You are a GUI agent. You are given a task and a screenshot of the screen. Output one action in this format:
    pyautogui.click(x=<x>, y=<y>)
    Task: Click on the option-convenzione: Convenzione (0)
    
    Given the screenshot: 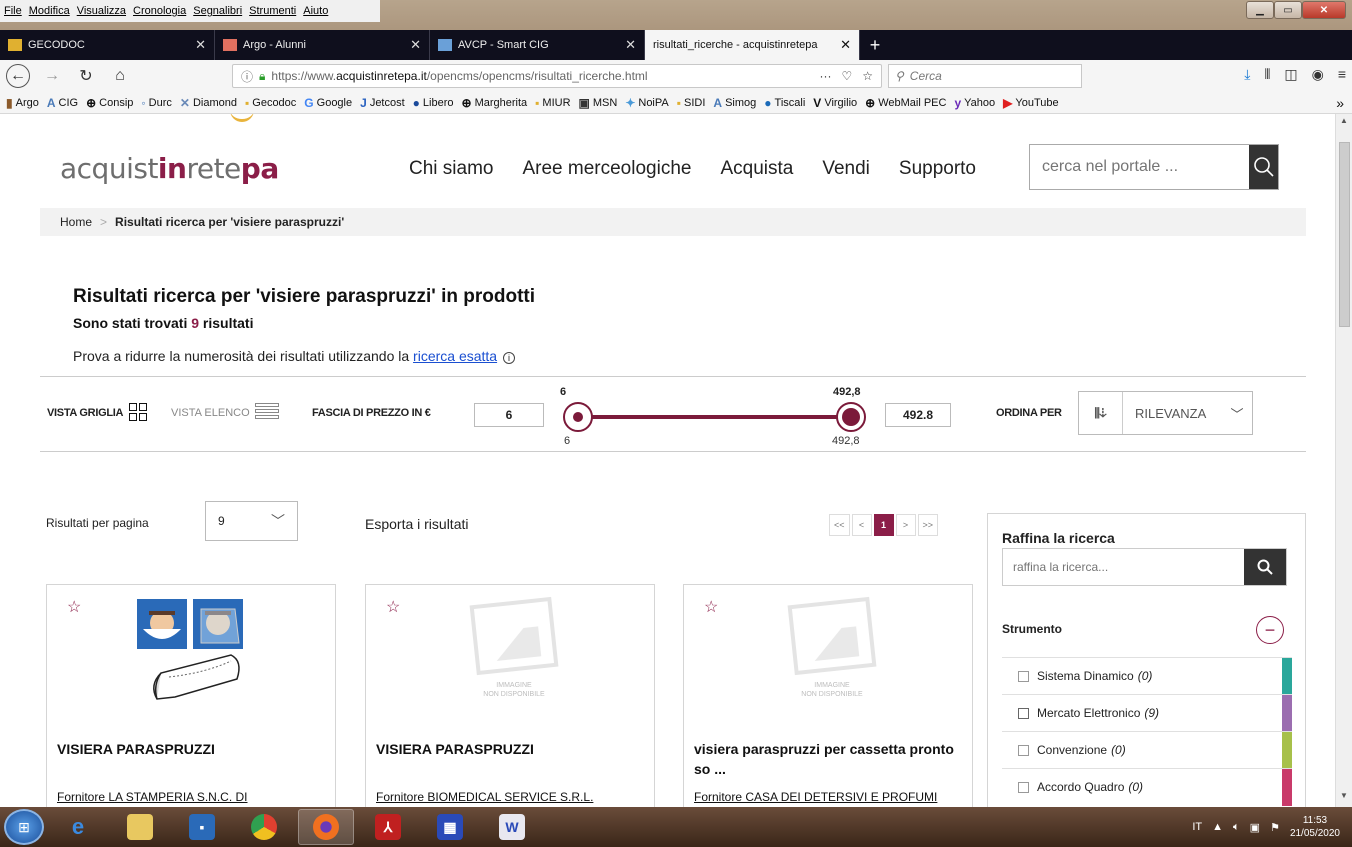 What is the action you would take?
    pyautogui.click(x=1147, y=750)
    